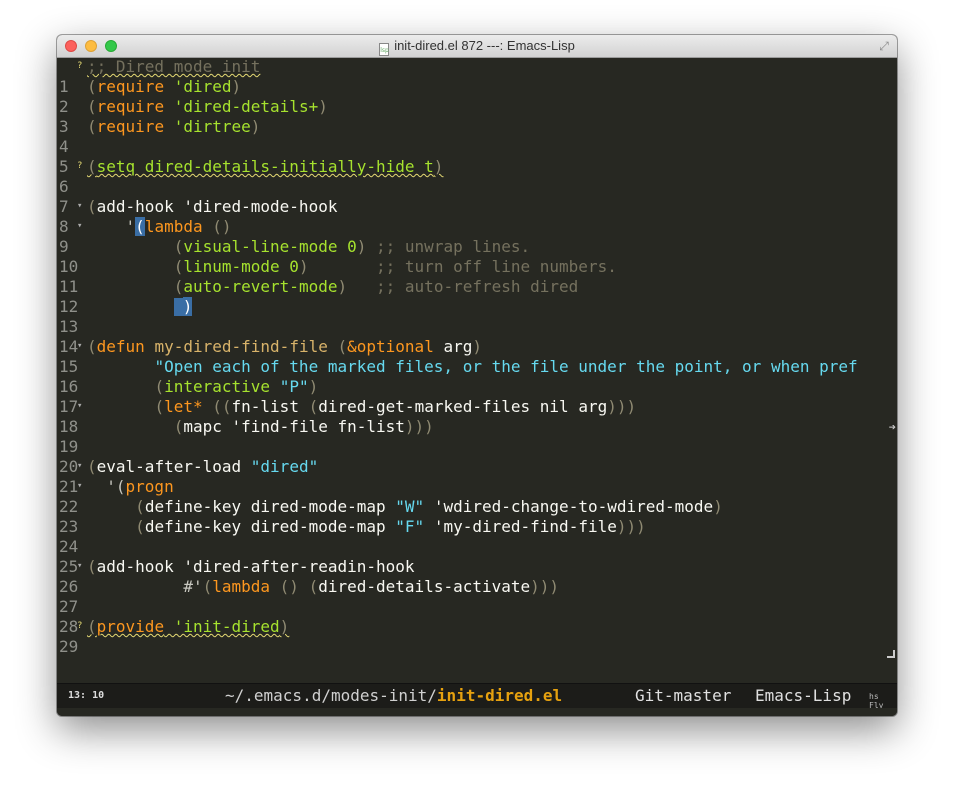  I want to click on comment: ;; unwrap lines., so click(453, 246).